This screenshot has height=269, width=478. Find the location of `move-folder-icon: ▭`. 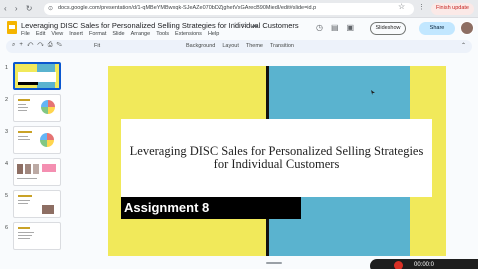

move-folder-icon: ▭ is located at coordinates (246, 25).